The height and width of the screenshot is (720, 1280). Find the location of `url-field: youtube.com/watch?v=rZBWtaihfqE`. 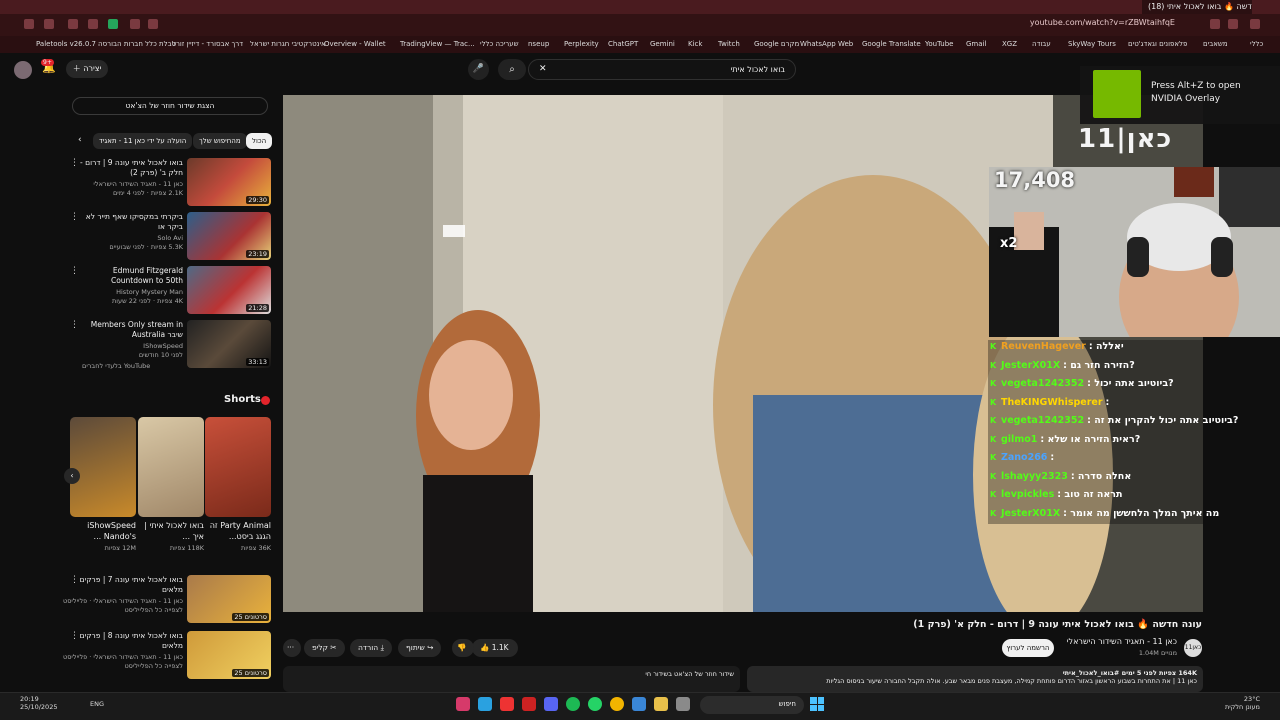

url-field: youtube.com/watch?v=rZBWtaihfqE is located at coordinates (1102, 22).